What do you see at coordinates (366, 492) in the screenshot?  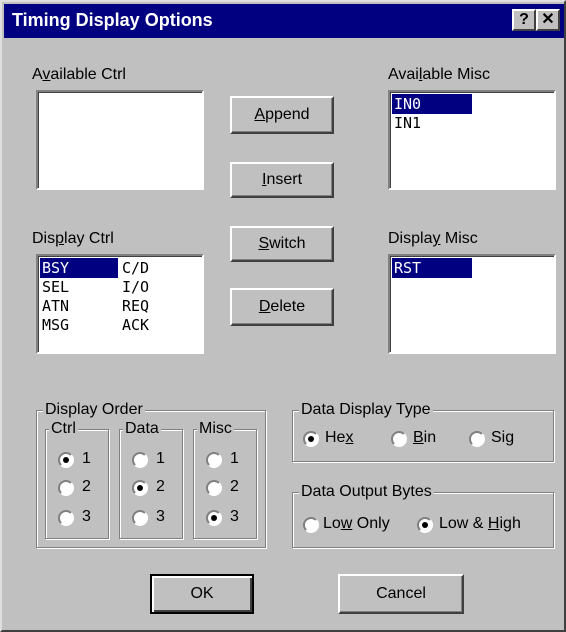 I see `data-output-bytes-title: Data Output Bytes` at bounding box center [366, 492].